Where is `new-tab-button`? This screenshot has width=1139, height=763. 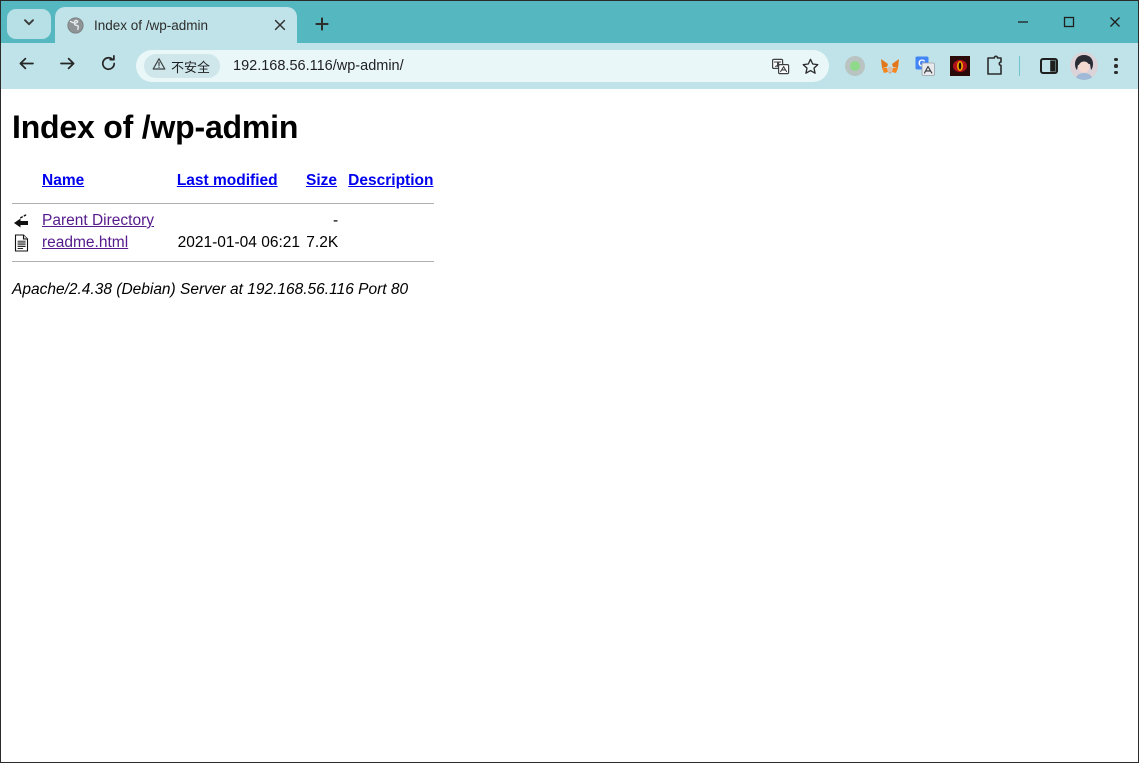 new-tab-button is located at coordinates (322, 24).